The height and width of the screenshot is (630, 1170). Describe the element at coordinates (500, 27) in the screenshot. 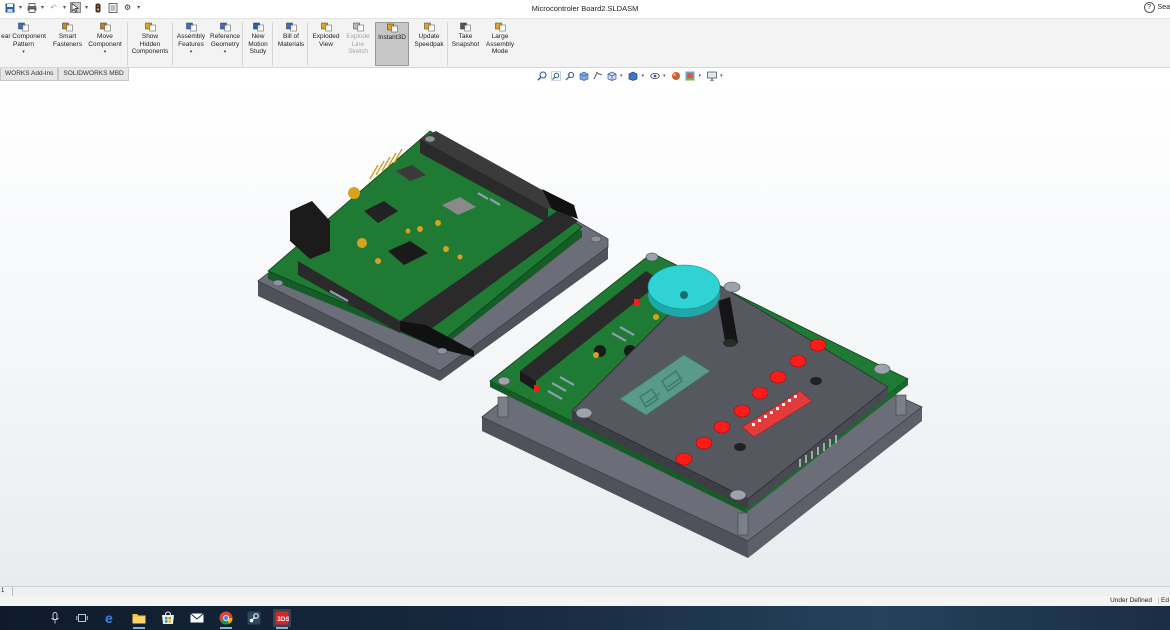

I see `large-assembly-icon` at that location.